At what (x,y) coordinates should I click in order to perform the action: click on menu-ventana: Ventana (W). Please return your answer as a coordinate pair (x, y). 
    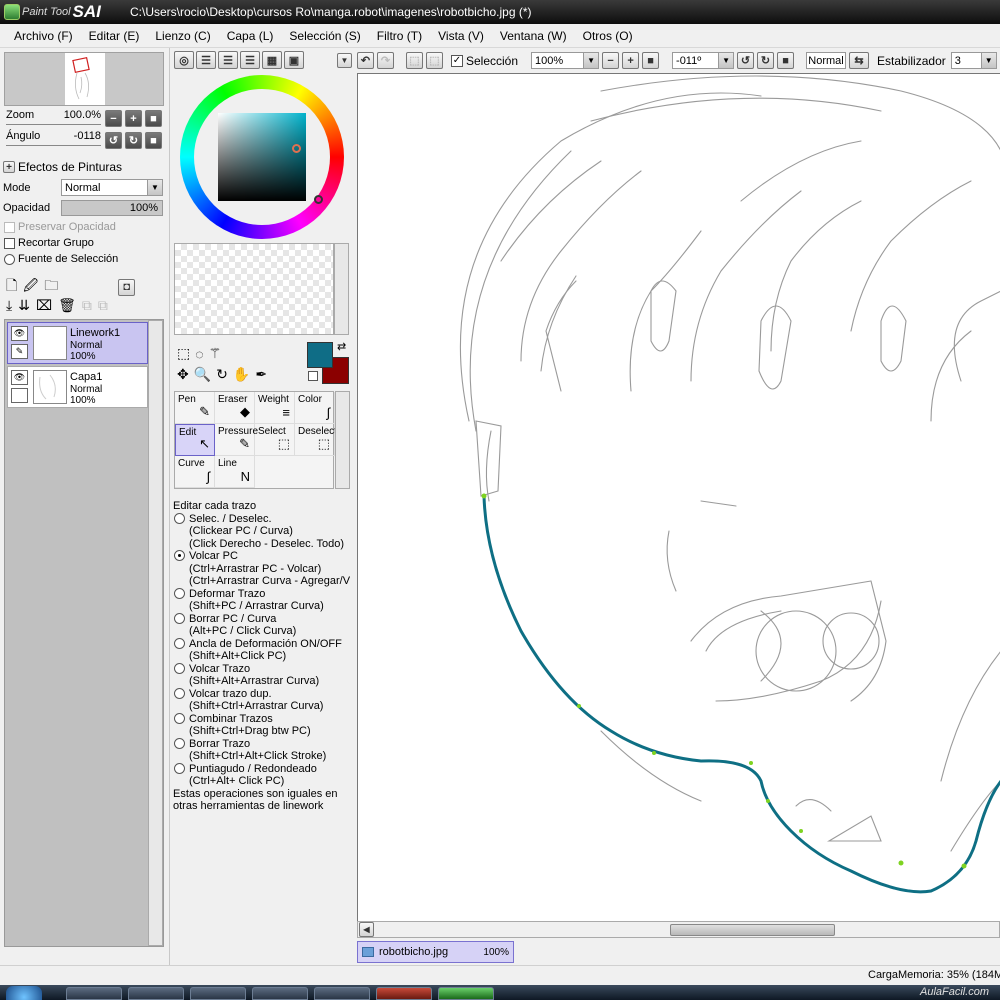
    Looking at the image, I should click on (533, 36).